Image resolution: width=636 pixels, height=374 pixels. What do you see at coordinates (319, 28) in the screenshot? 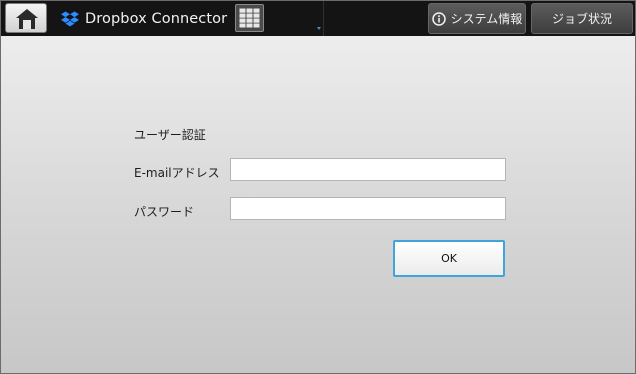
I see `status-marker` at bounding box center [319, 28].